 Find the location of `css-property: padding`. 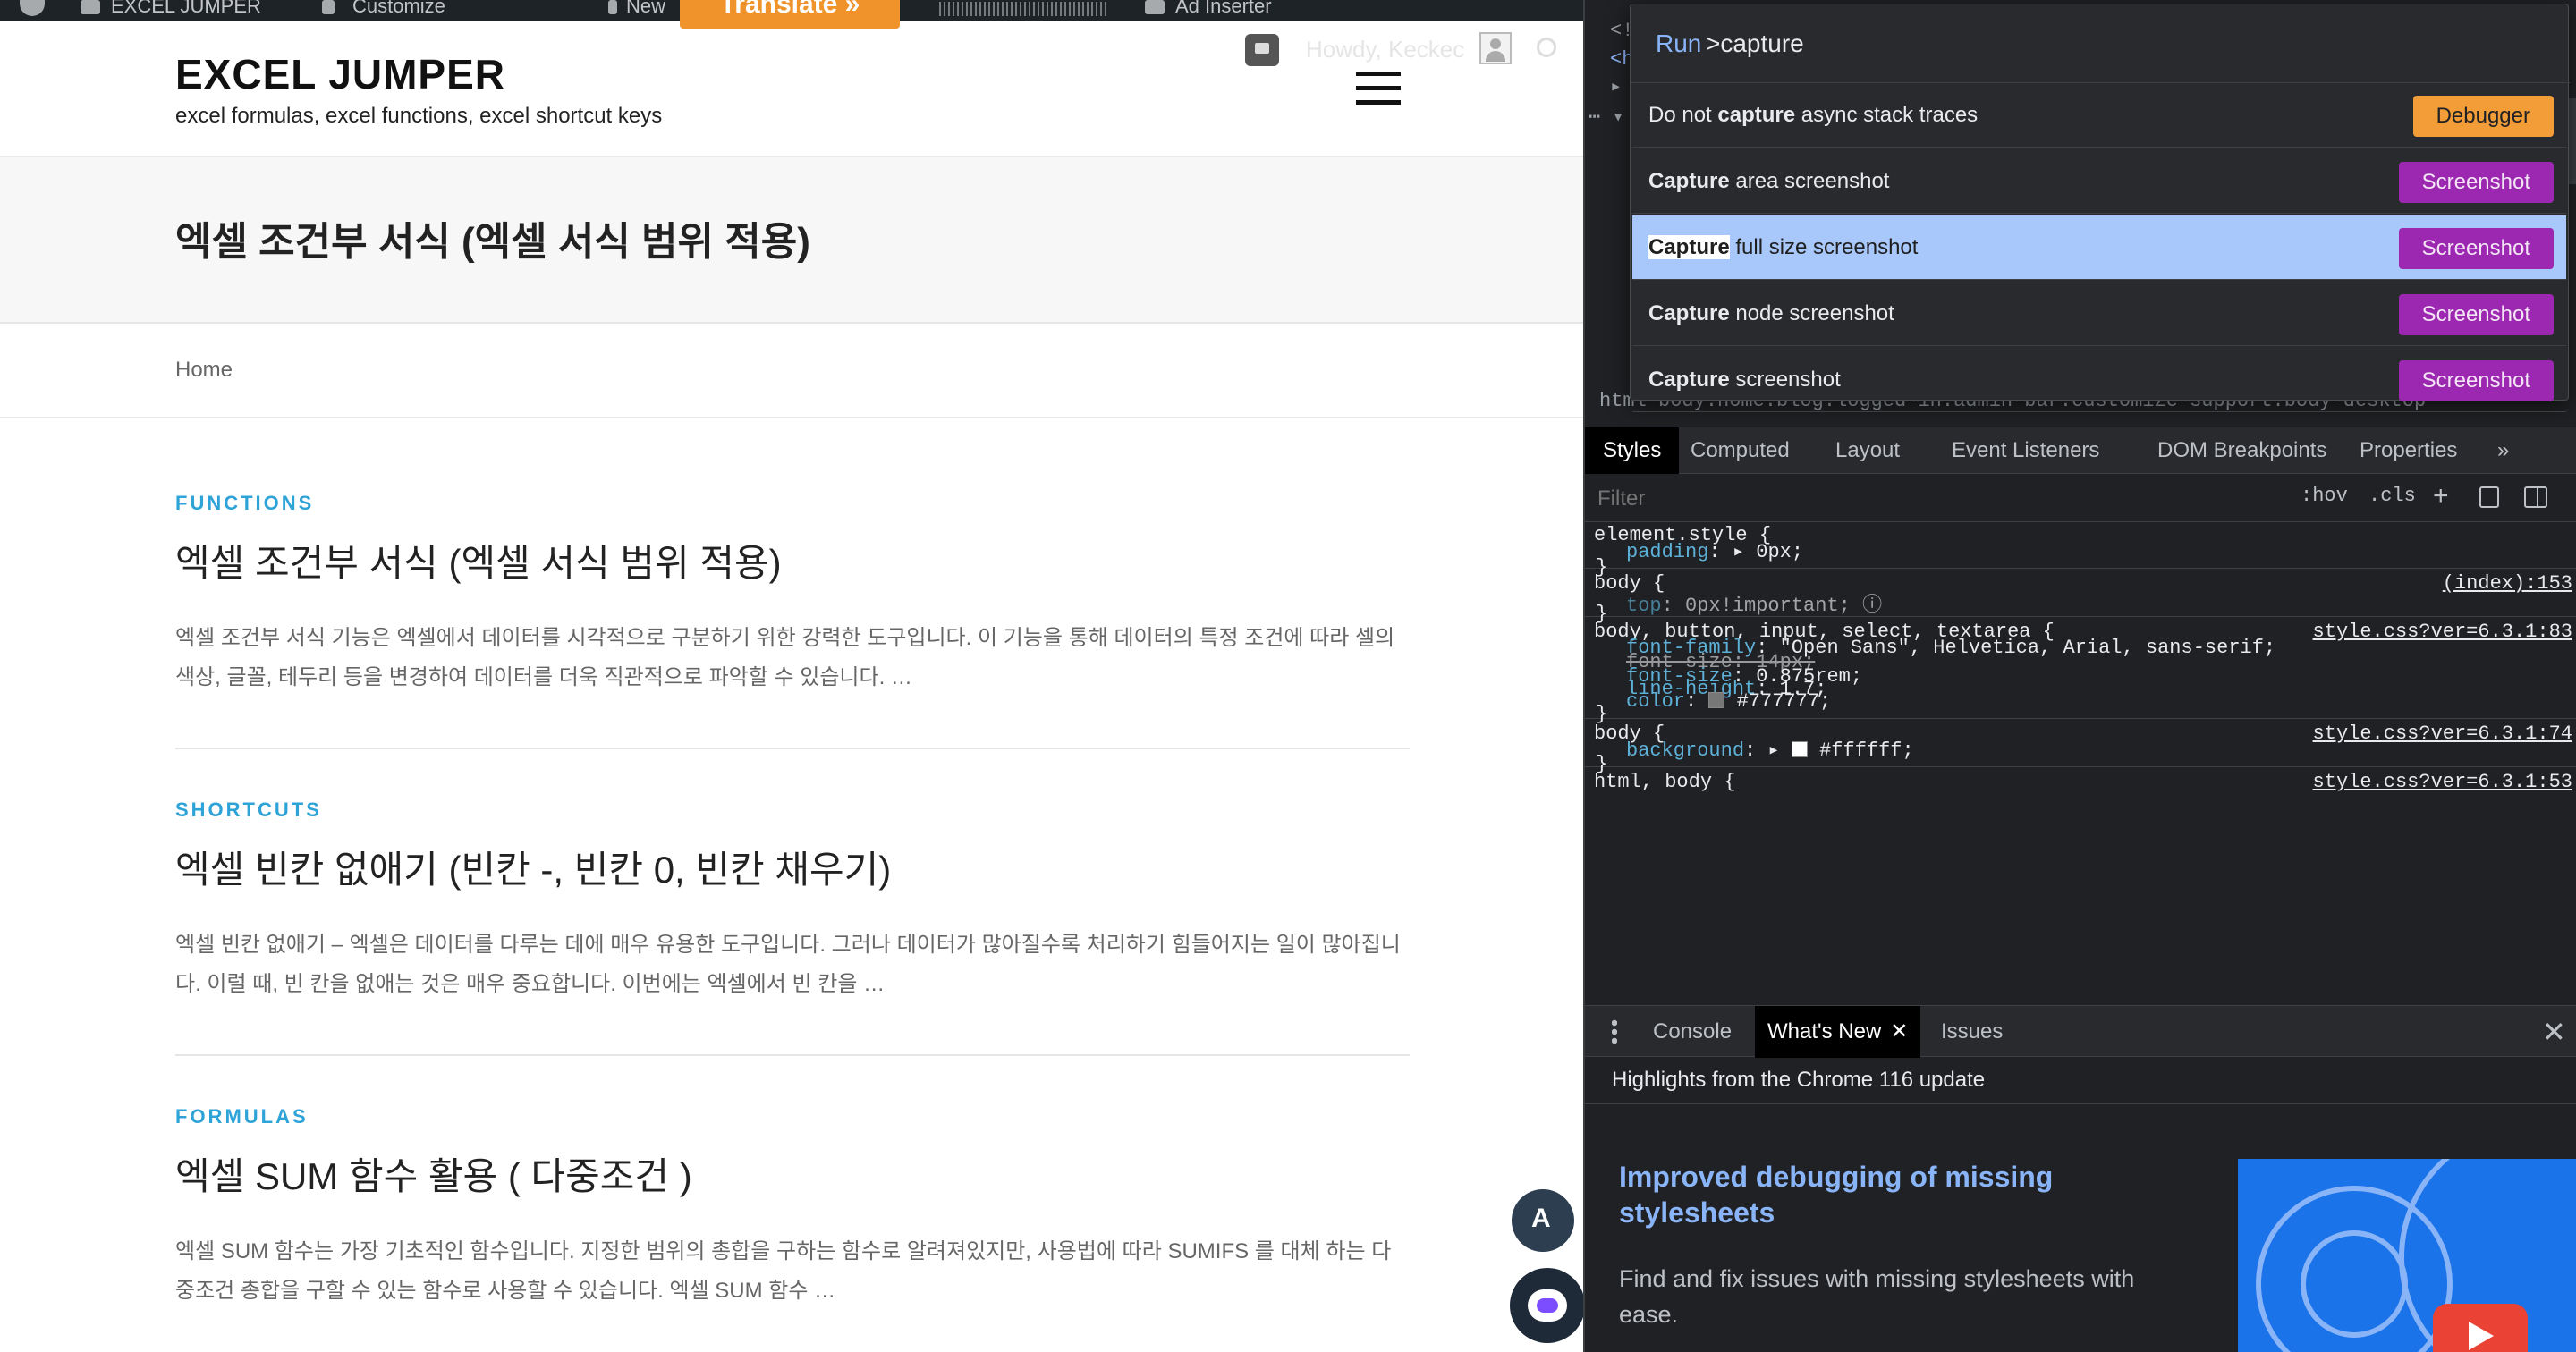

css-property: padding is located at coordinates (1667, 552).